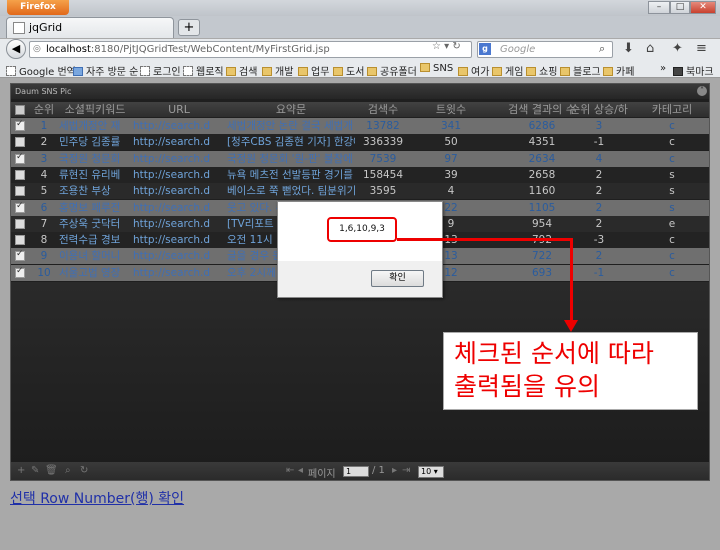 Image resolution: width=720 pixels, height=550 pixels. What do you see at coordinates (397, 278) in the screenshot?
I see `ok-button: 확인` at bounding box center [397, 278].